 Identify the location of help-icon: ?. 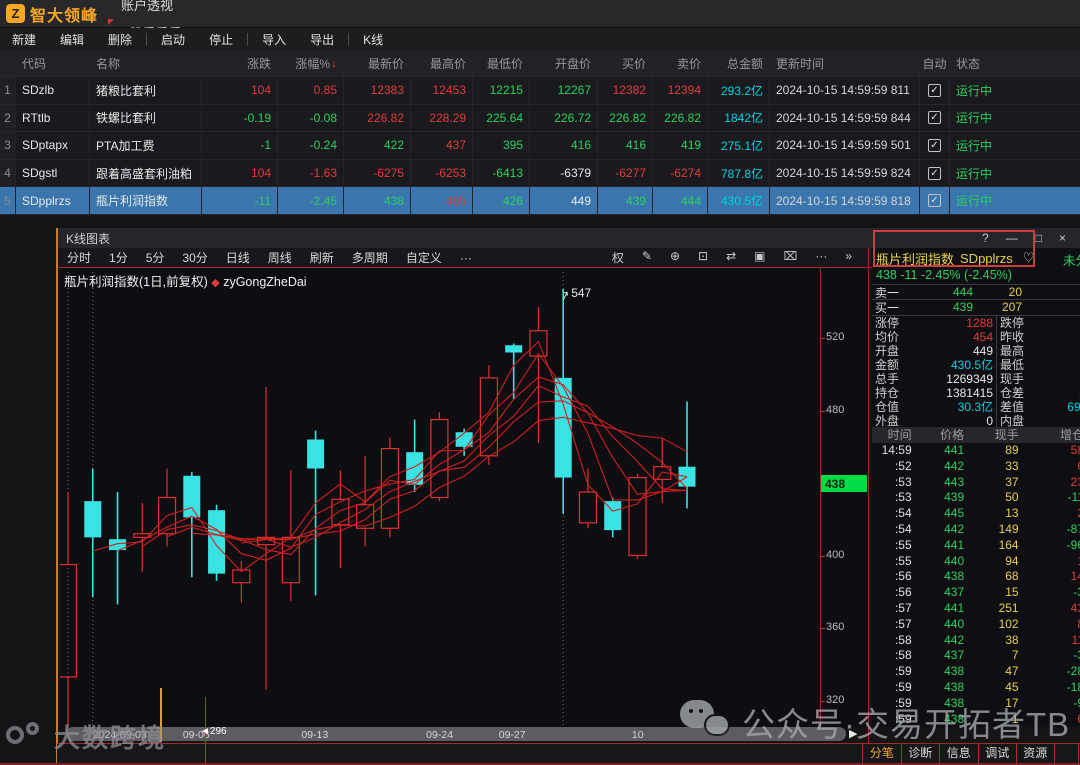
(985, 238).